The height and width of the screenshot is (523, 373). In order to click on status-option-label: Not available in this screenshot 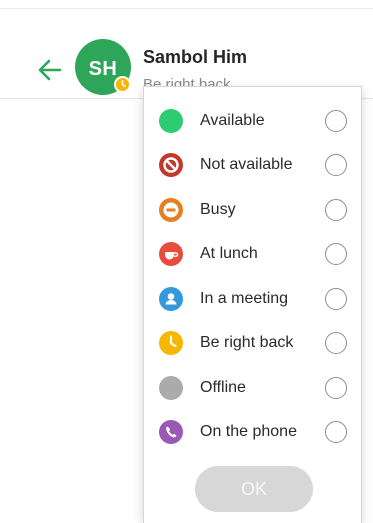, I will do `click(246, 164)`.